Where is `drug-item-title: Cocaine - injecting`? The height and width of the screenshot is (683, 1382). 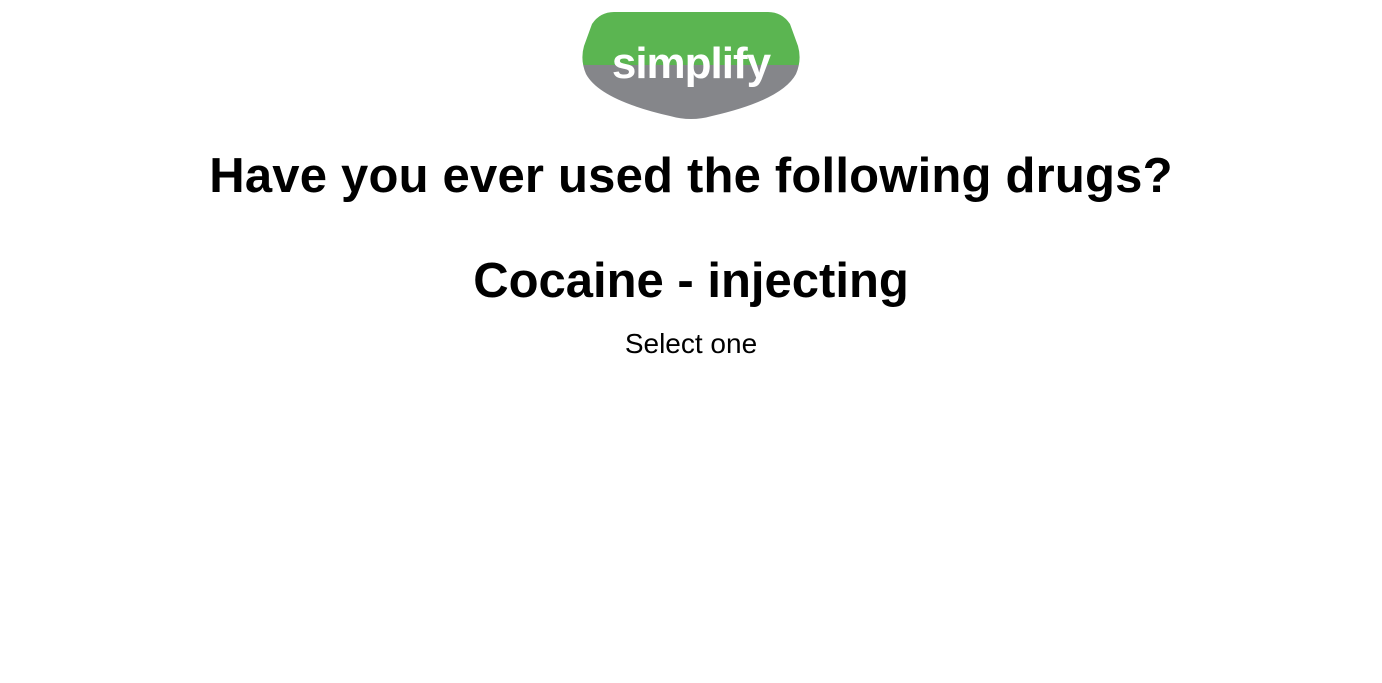 drug-item-title: Cocaine - injecting is located at coordinates (691, 281).